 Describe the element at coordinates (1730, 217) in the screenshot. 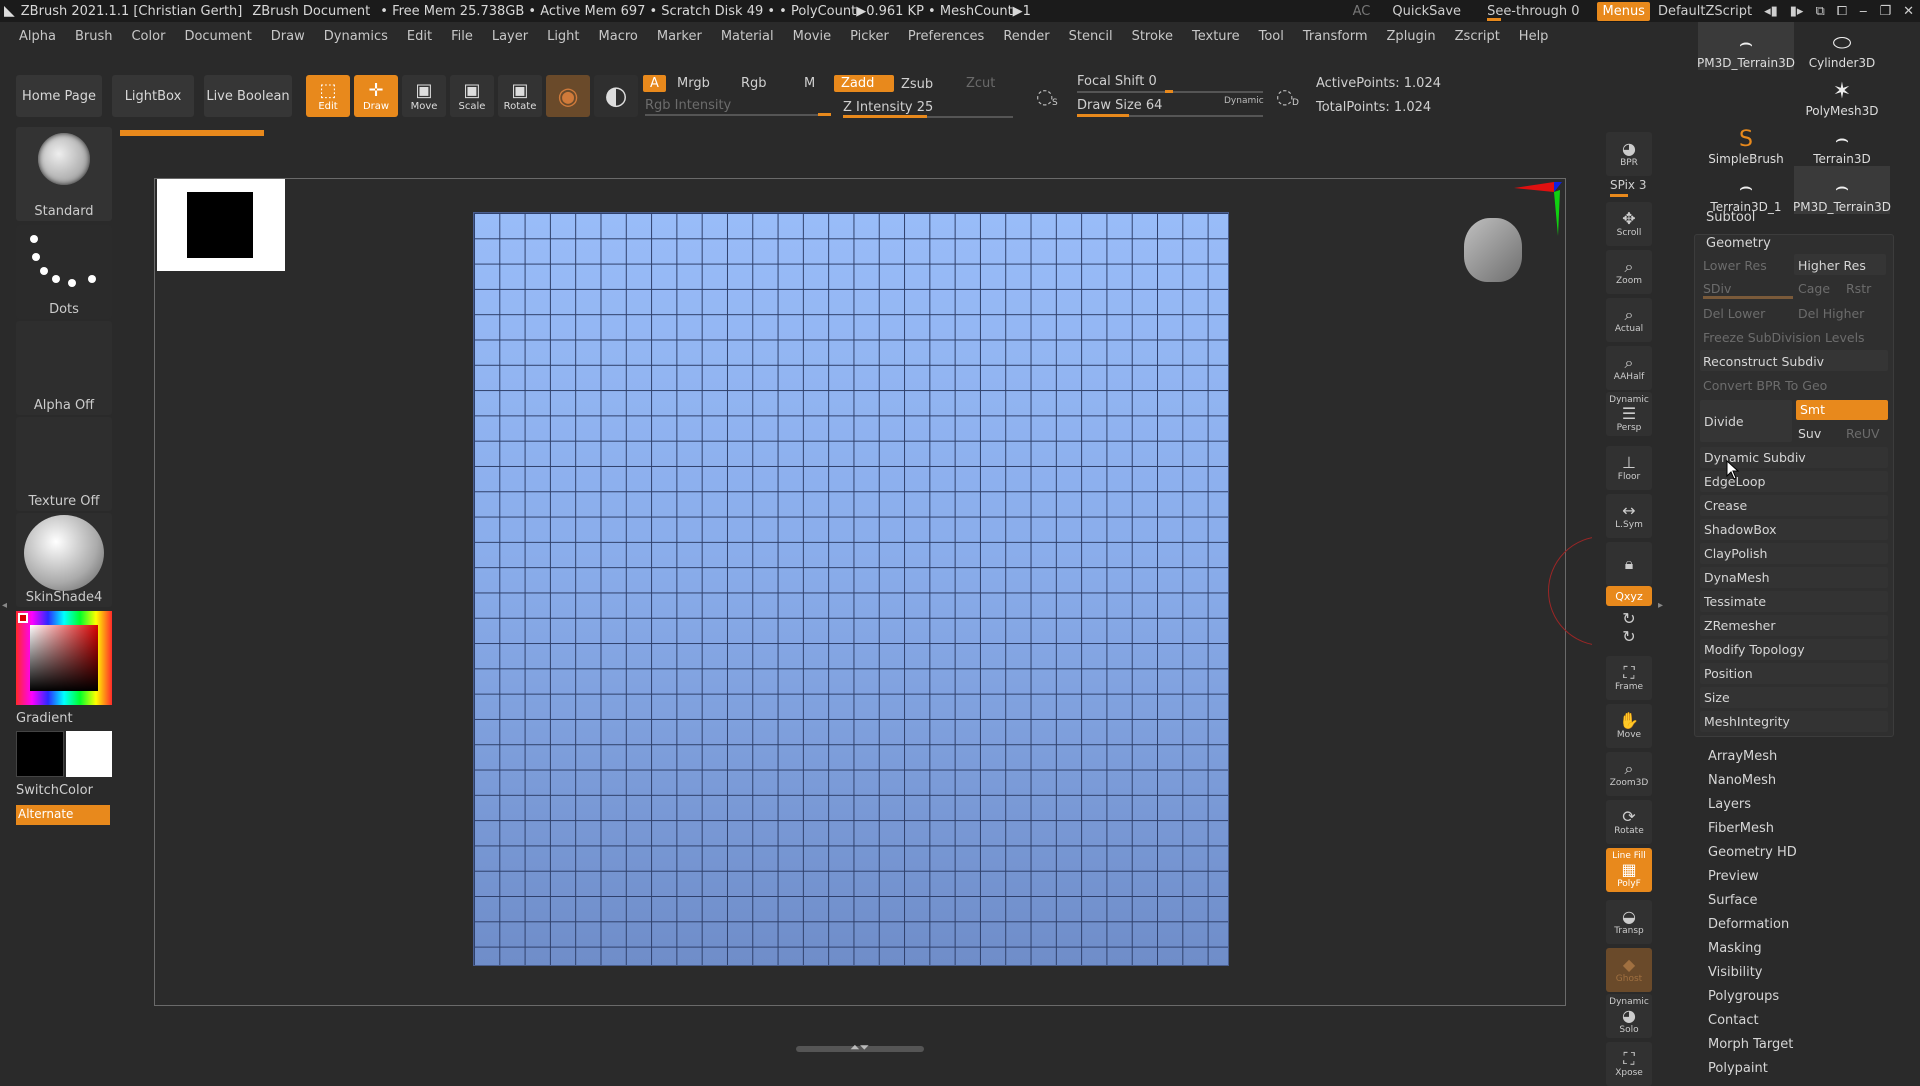

I see `subtool-header: Subtool` at that location.